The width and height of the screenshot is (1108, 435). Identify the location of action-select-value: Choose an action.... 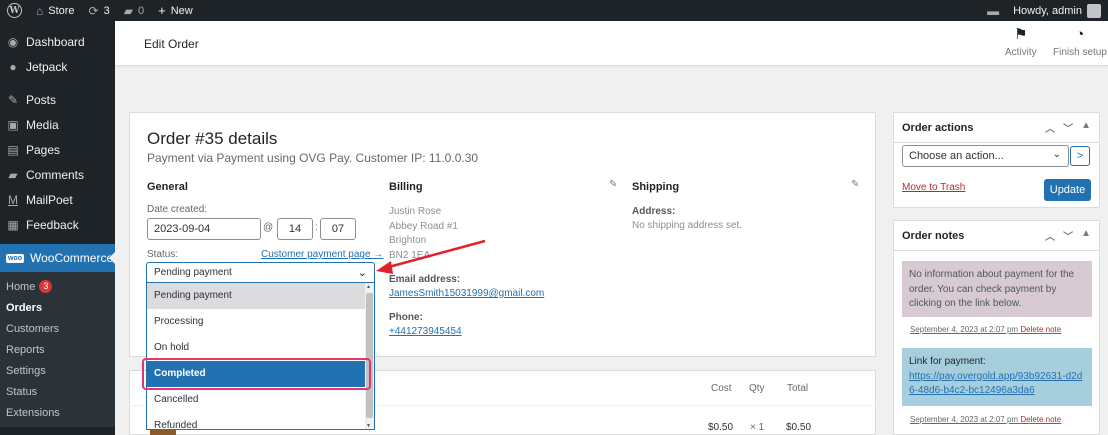
(956, 156).